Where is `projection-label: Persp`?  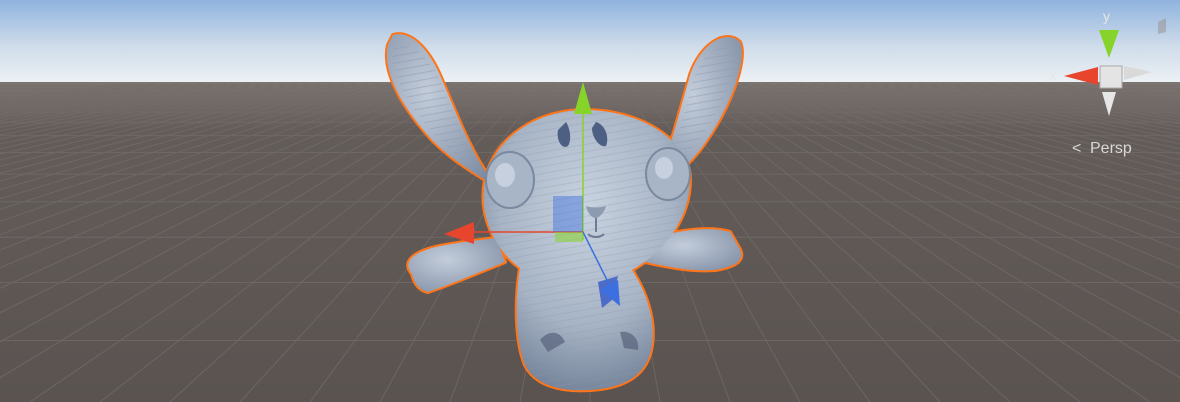 projection-label: Persp is located at coordinates (1111, 148).